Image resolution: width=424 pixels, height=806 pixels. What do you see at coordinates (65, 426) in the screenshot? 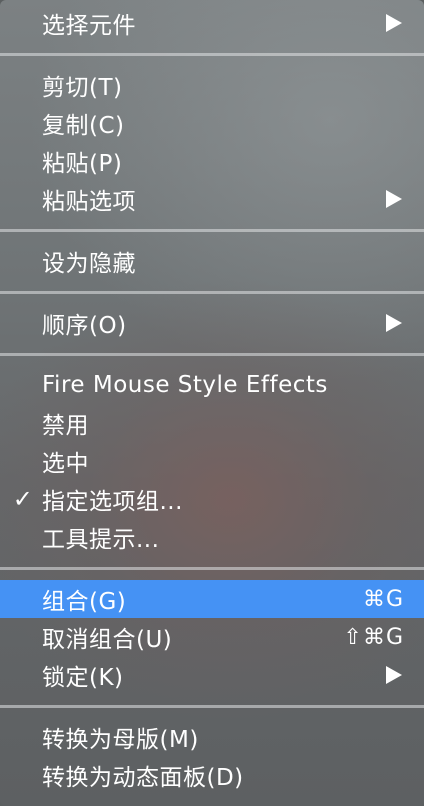
I see `menu-item-label: 禁用` at bounding box center [65, 426].